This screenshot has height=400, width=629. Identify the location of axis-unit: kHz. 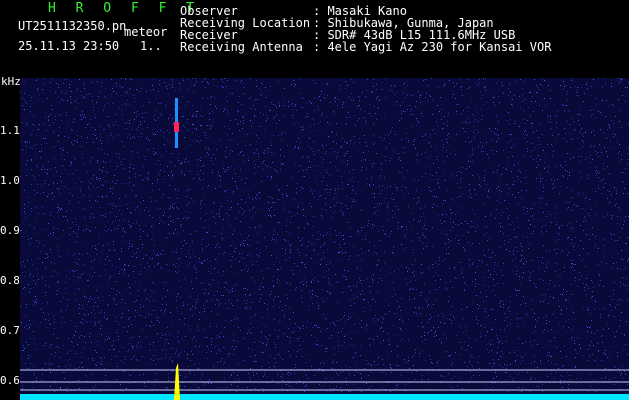
(11, 81).